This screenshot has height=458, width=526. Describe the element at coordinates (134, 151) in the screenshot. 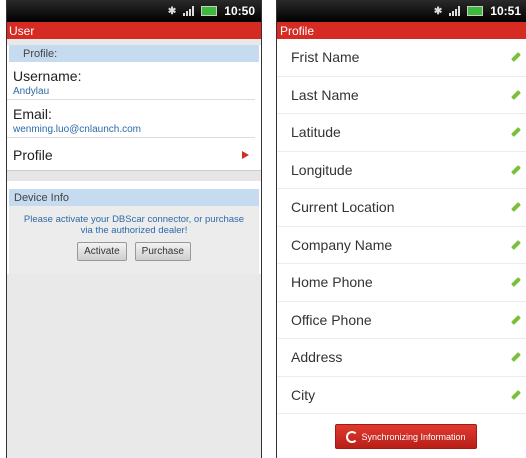

I see `profile-link: Profile` at that location.